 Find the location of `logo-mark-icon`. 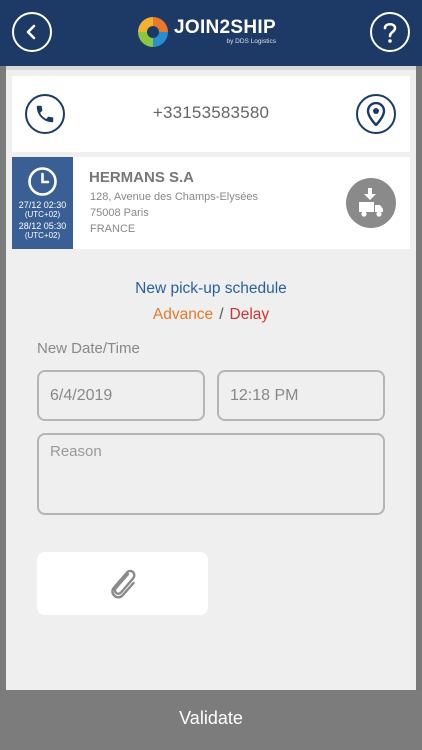

logo-mark-icon is located at coordinates (153, 32).